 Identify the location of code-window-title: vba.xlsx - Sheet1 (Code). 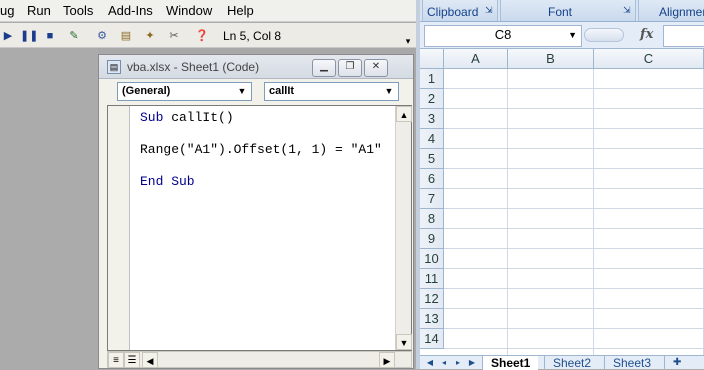
(193, 67).